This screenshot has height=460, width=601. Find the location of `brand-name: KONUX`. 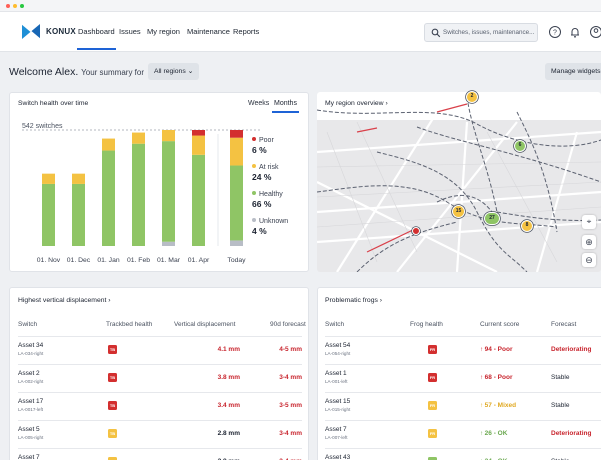

brand-name: KONUX is located at coordinates (61, 31).